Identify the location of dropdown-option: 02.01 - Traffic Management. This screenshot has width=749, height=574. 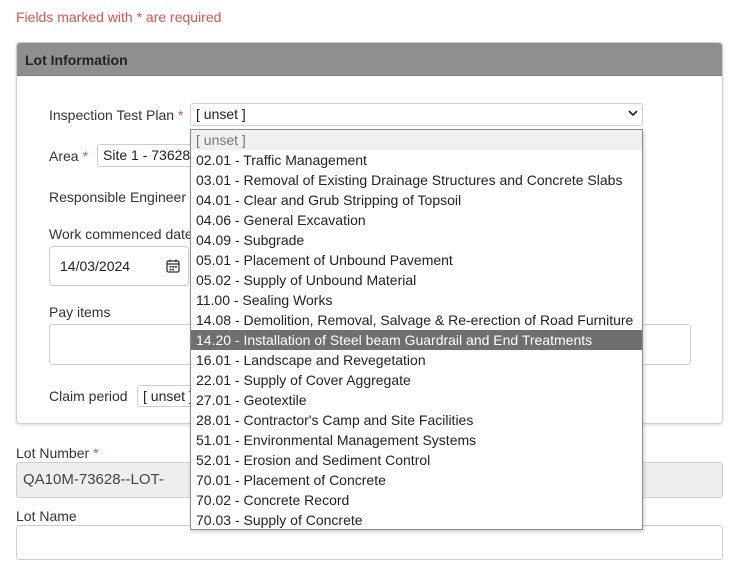
(416, 160).